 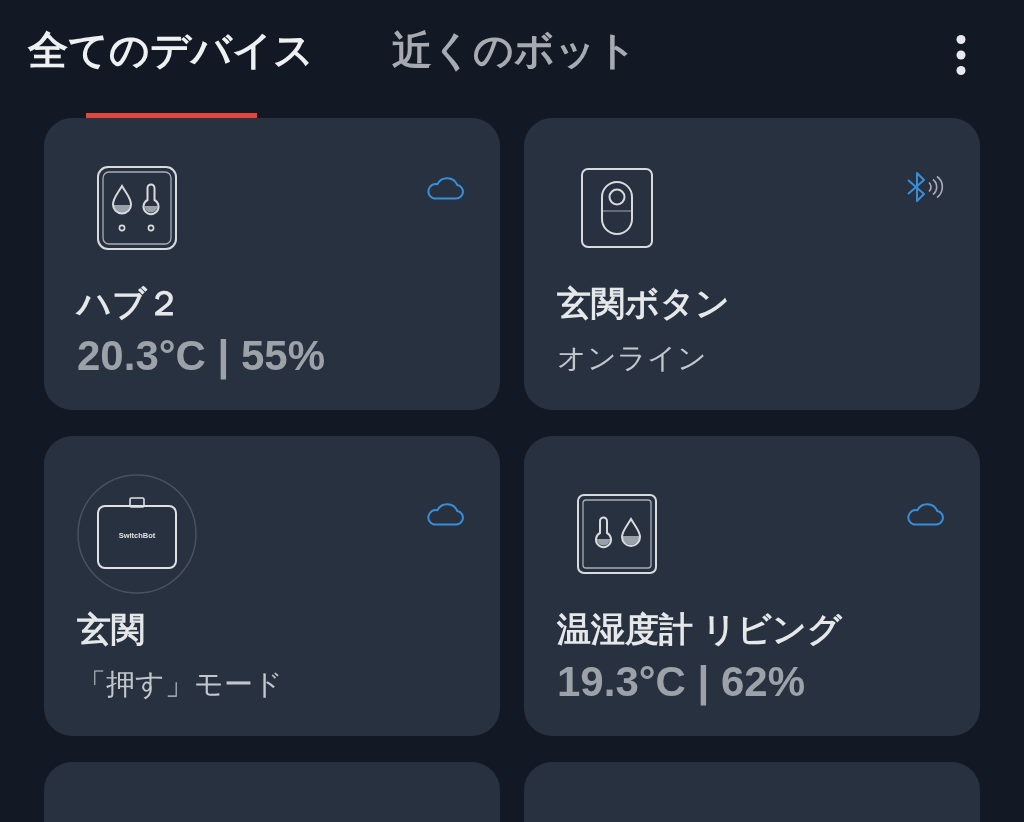 I want to click on device-name: 温湿度計 リビング, so click(x=700, y=629).